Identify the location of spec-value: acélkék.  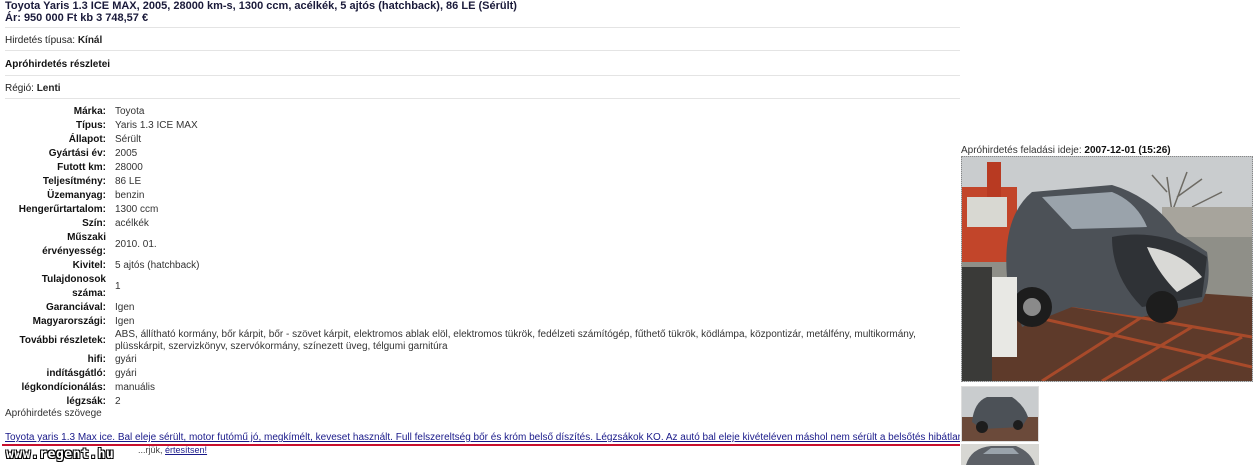
(132, 223).